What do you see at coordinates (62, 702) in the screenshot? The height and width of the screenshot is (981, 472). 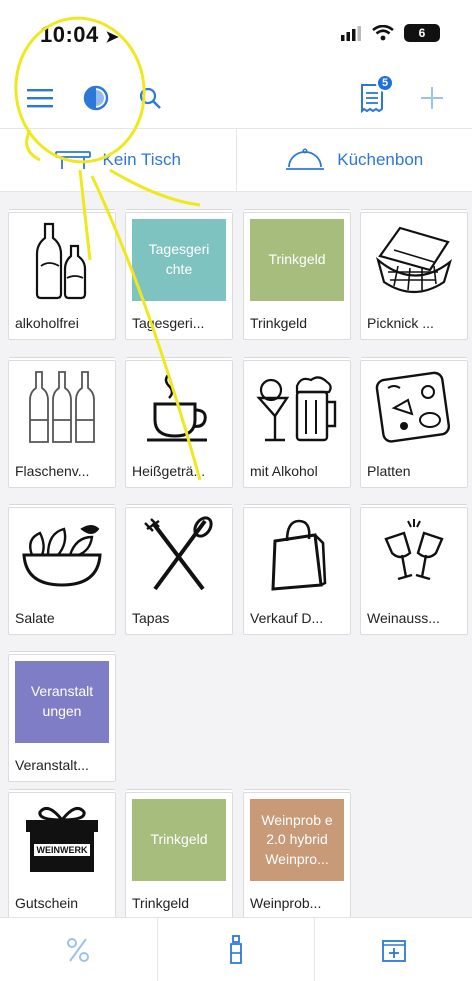 I see `tile-color-block: Veranstalt ungen` at bounding box center [62, 702].